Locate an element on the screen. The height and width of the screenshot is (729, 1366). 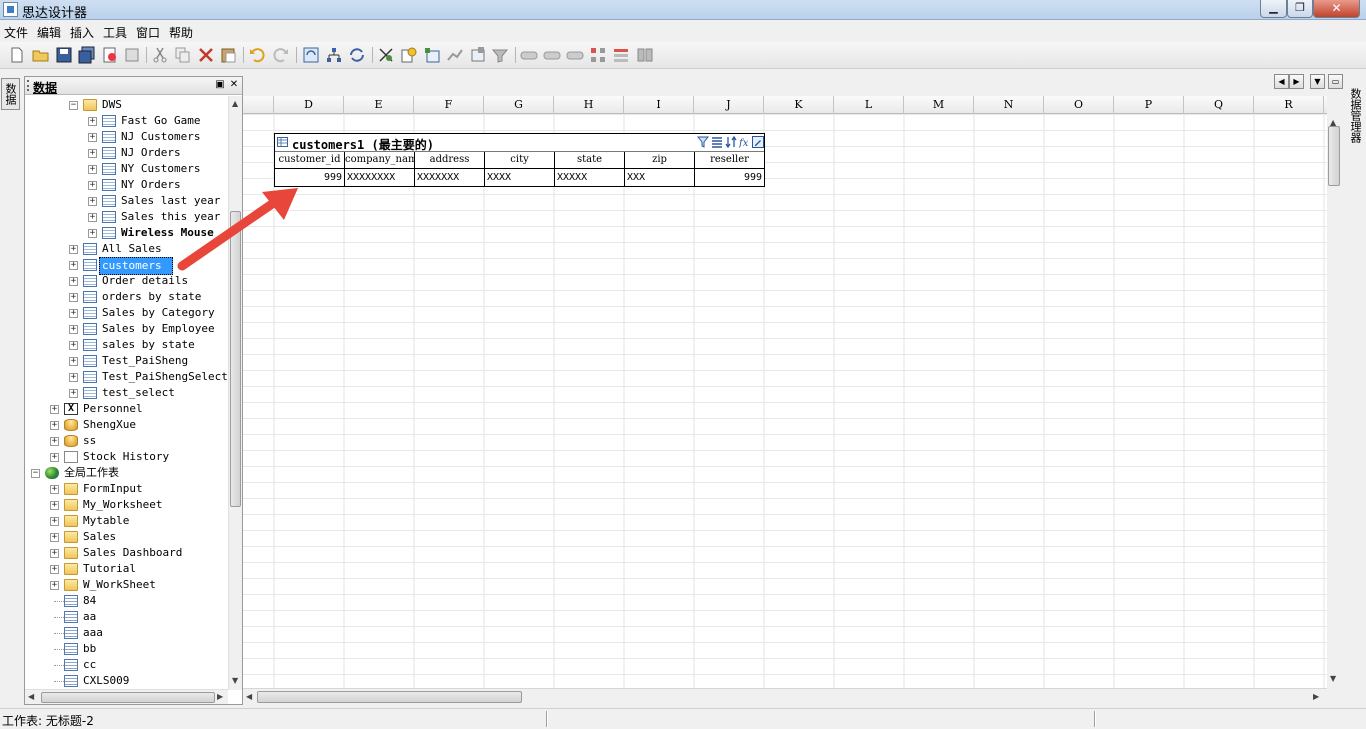
nav-prev-icon: ◀ is located at coordinates (1281, 81).